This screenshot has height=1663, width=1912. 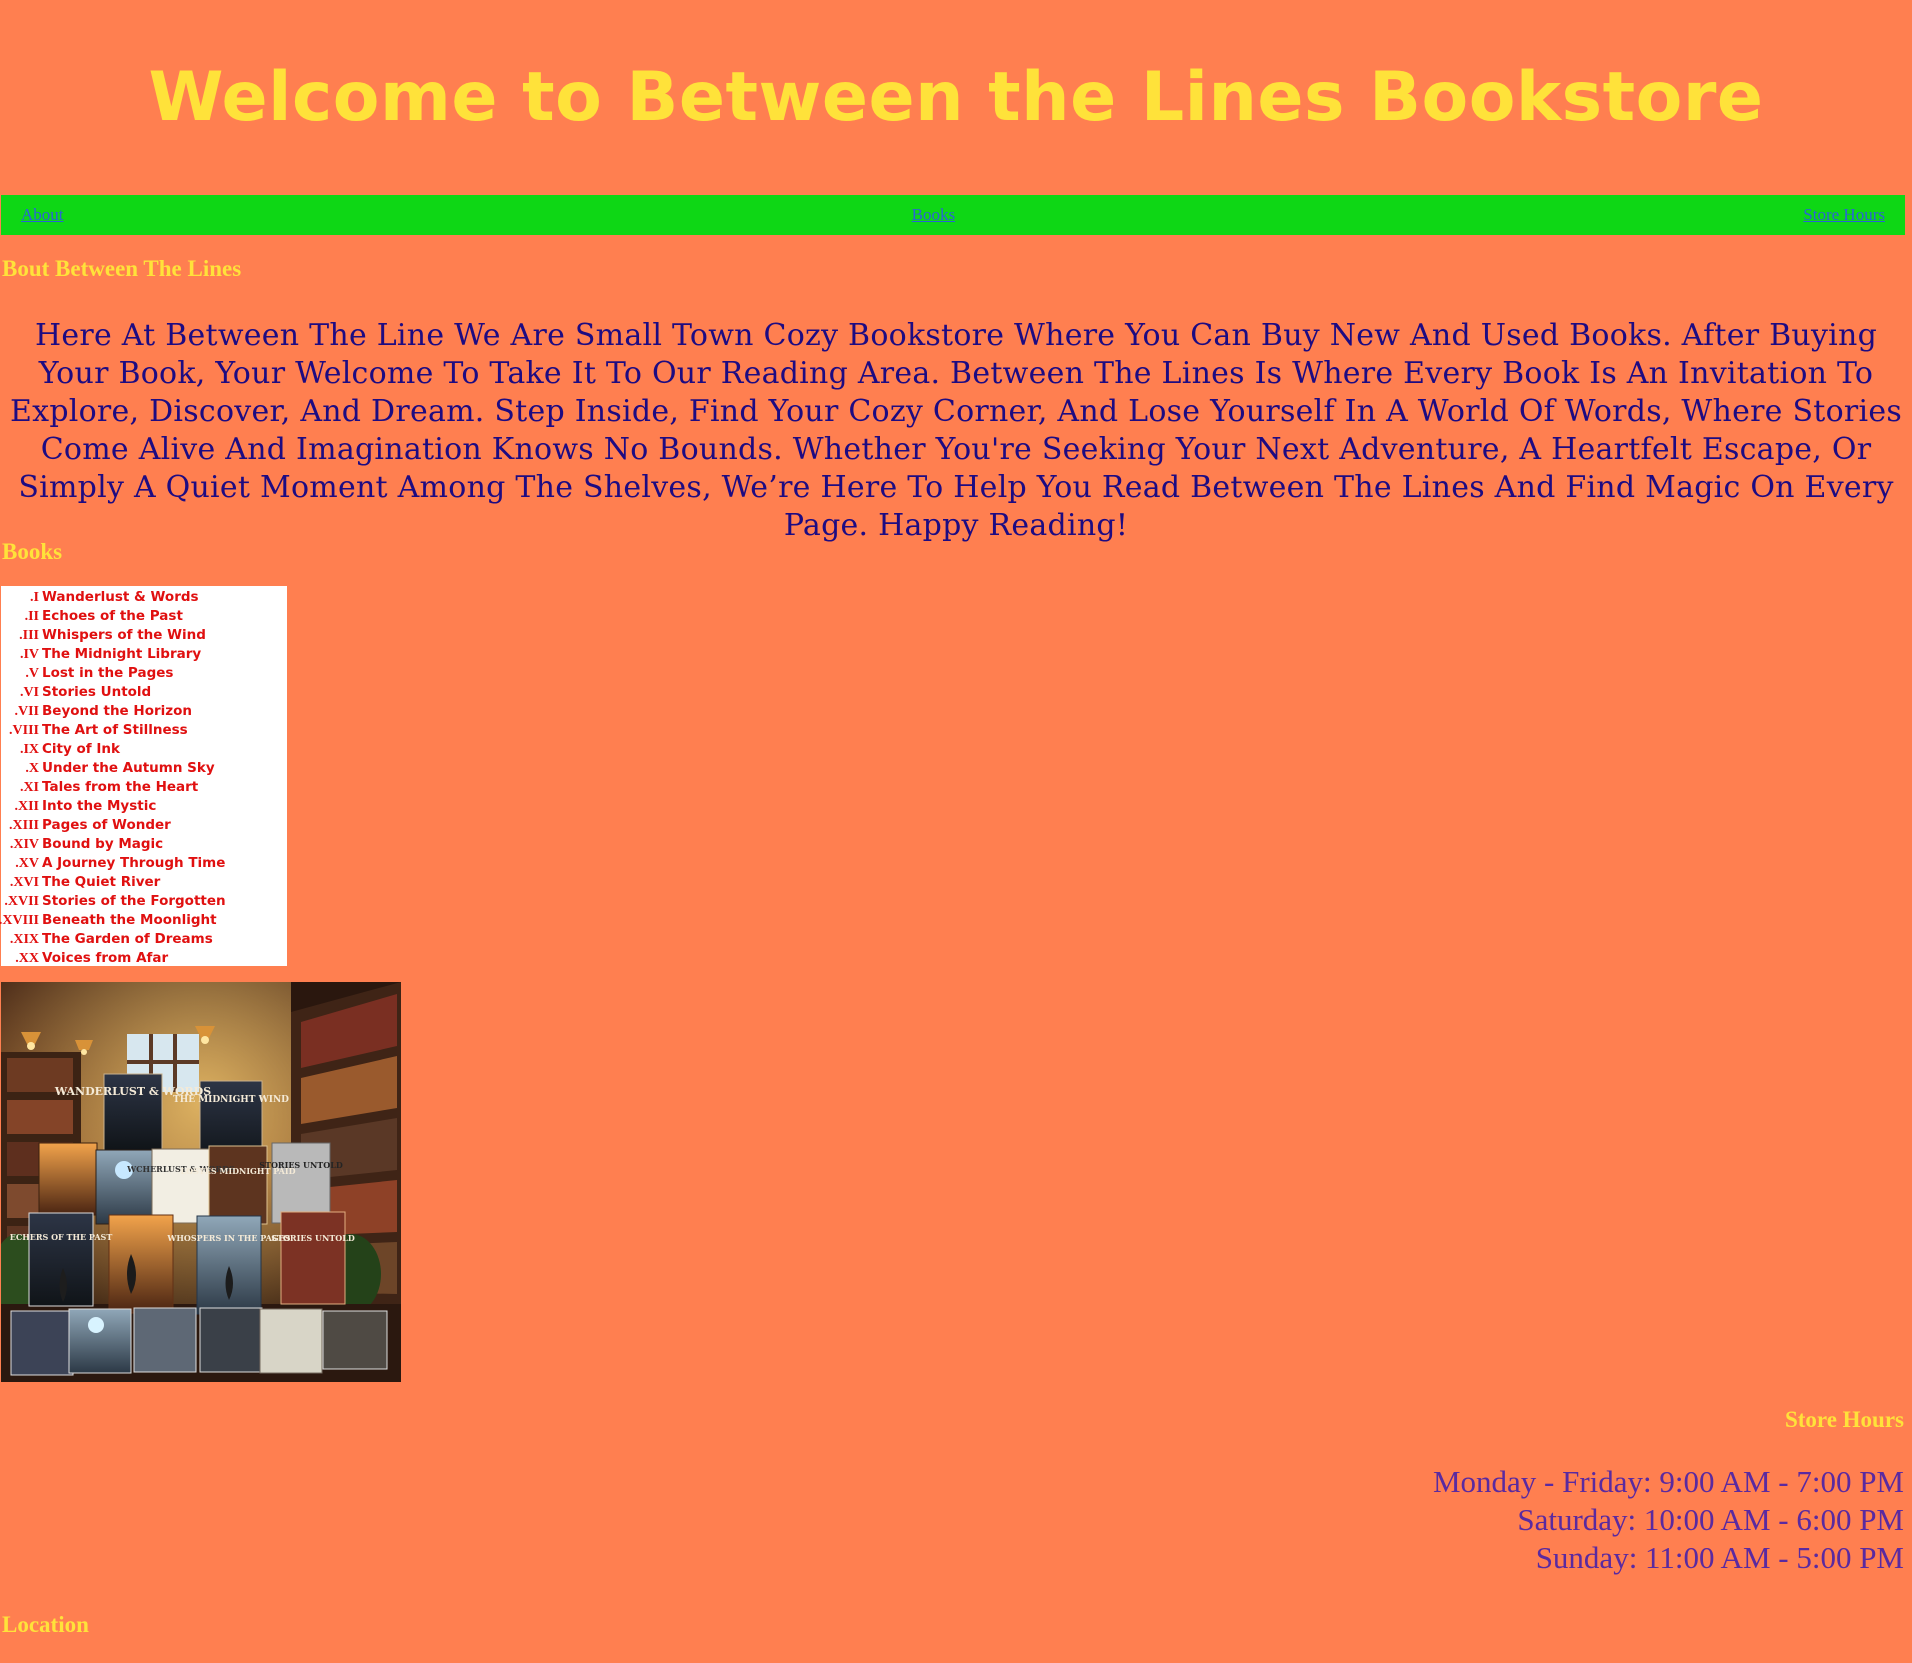 What do you see at coordinates (120, 787) in the screenshot?
I see `book-title: Tales from the Heart` at bounding box center [120, 787].